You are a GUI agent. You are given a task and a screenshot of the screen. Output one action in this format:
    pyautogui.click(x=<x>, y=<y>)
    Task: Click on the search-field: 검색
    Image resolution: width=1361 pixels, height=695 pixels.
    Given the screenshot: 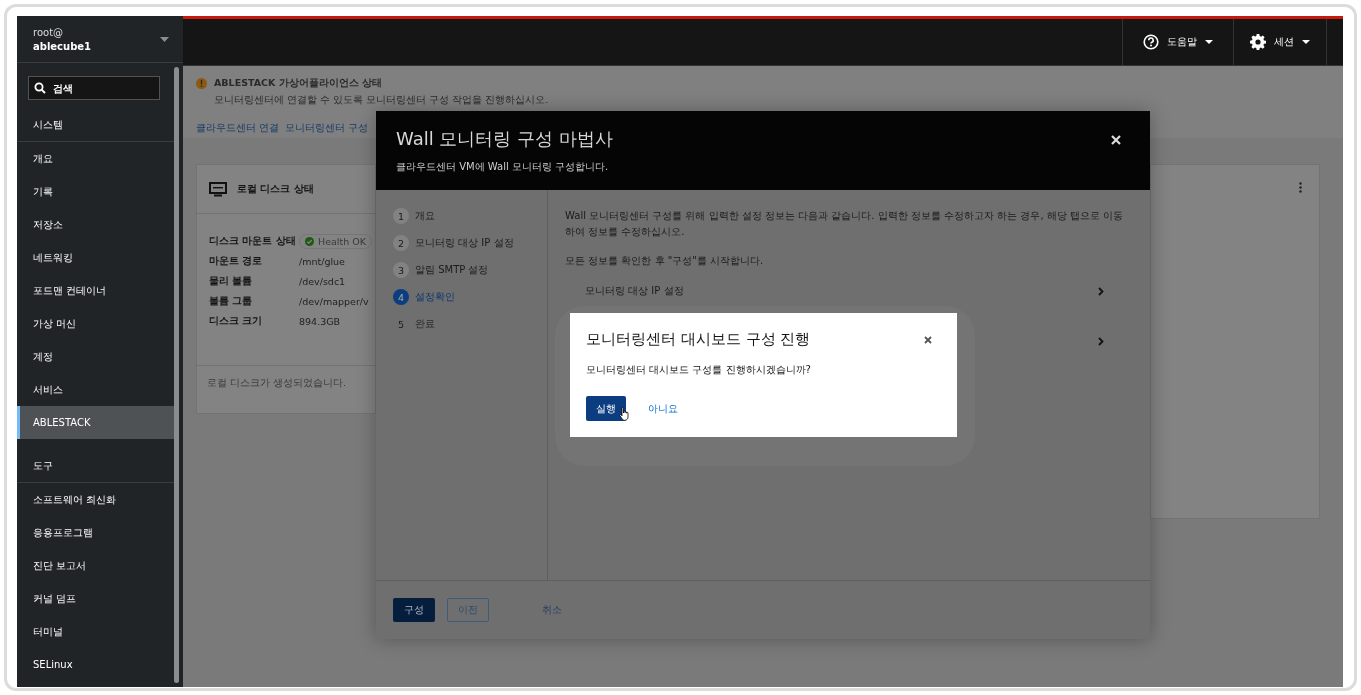 What is the action you would take?
    pyautogui.click(x=94, y=88)
    